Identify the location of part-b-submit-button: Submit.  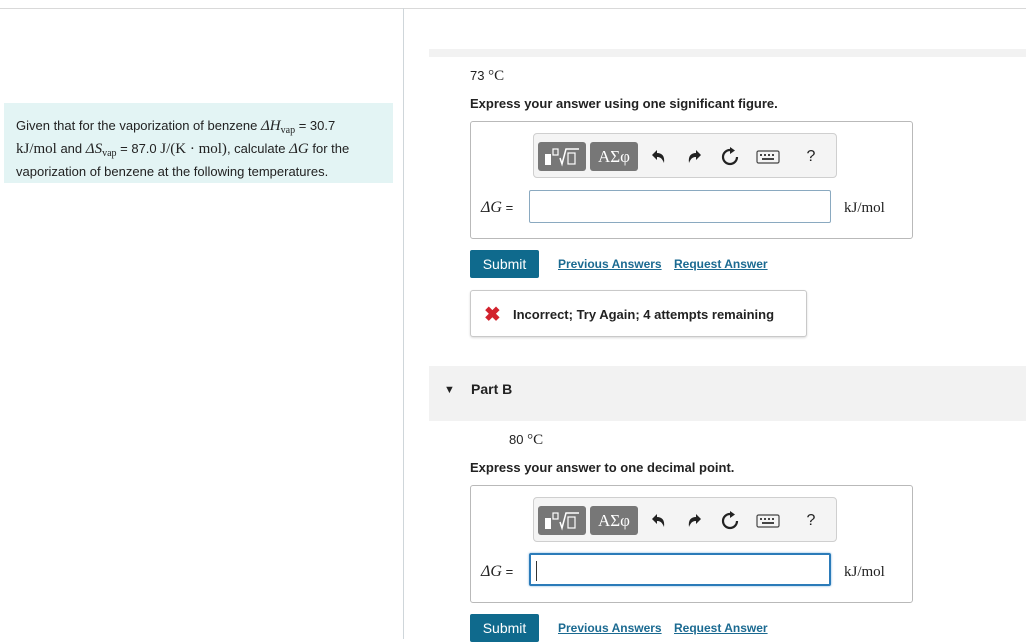
(504, 628).